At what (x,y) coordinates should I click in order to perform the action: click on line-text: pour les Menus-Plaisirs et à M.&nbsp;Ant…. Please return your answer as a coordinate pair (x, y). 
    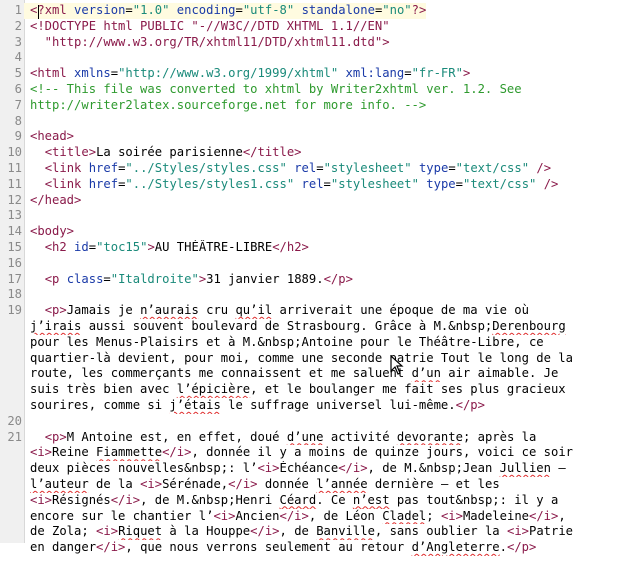
    Looking at the image, I should click on (284, 343).